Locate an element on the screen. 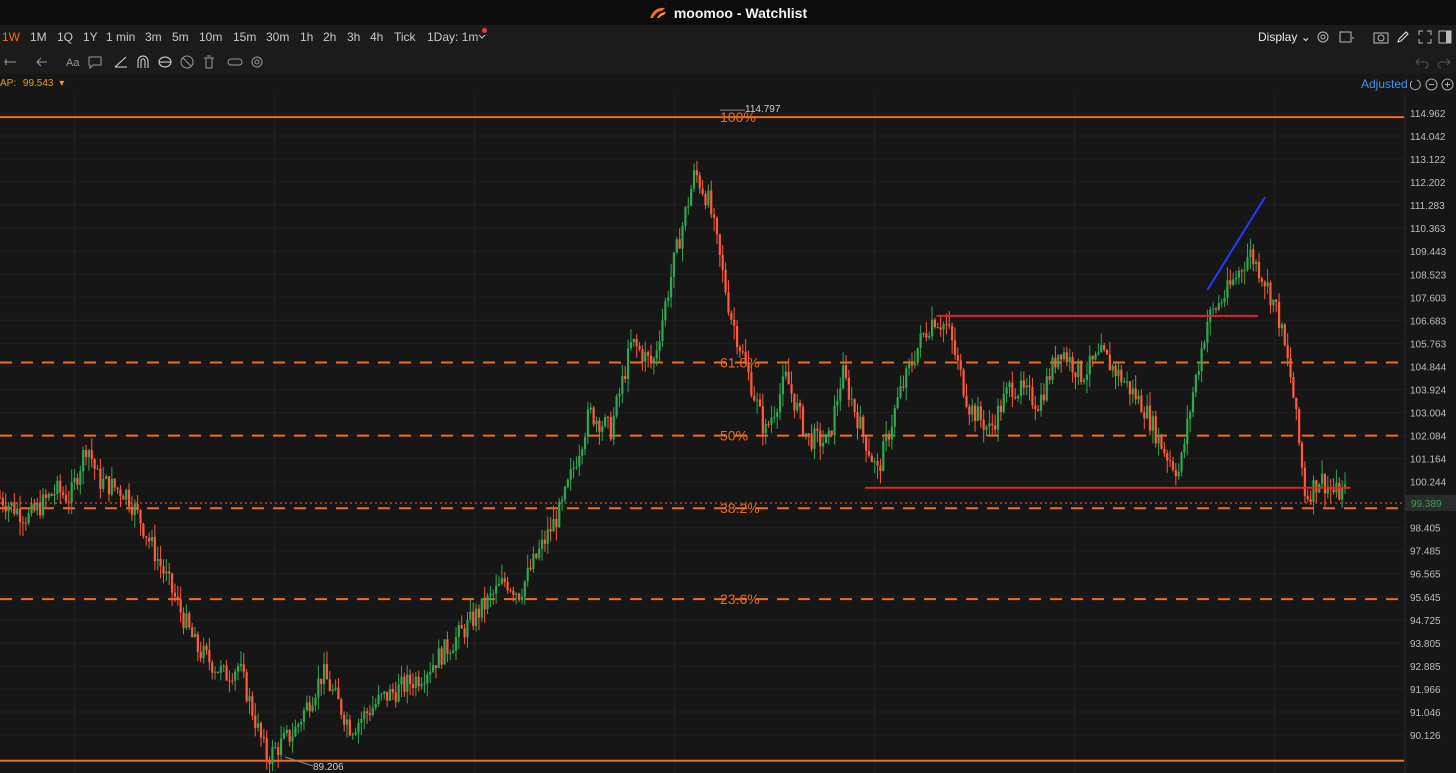 Image resolution: width=1456 pixels, height=773 pixels. tf-1w: 1W is located at coordinates (11, 37).